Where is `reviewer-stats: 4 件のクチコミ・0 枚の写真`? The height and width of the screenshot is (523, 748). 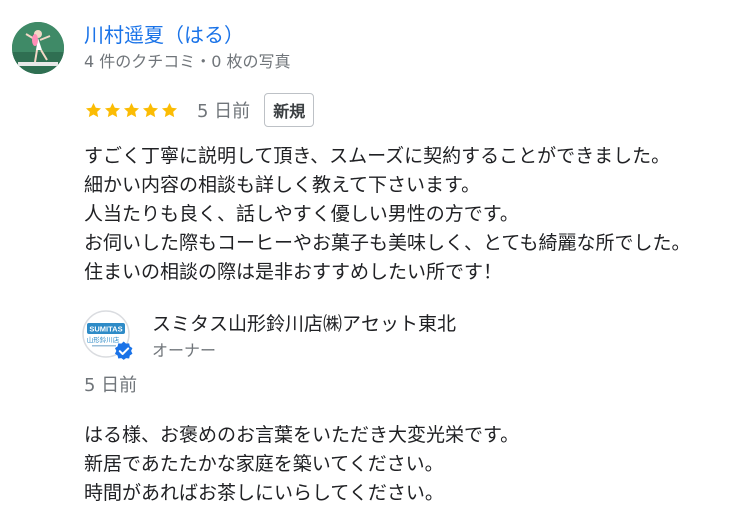 reviewer-stats: 4 件のクチコミ・0 枚の写真 is located at coordinates (187, 61).